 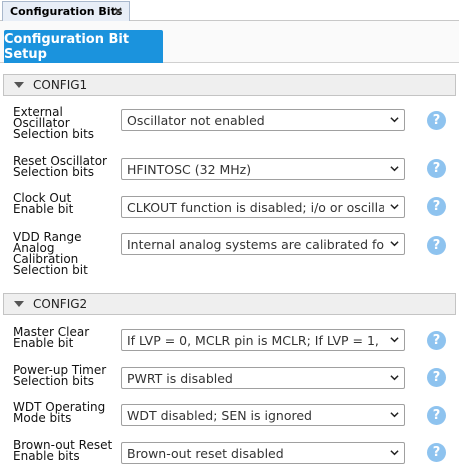 What do you see at coordinates (54, 123) in the screenshot?
I see `setting-label: External Oscillator Selection bits` at bounding box center [54, 123].